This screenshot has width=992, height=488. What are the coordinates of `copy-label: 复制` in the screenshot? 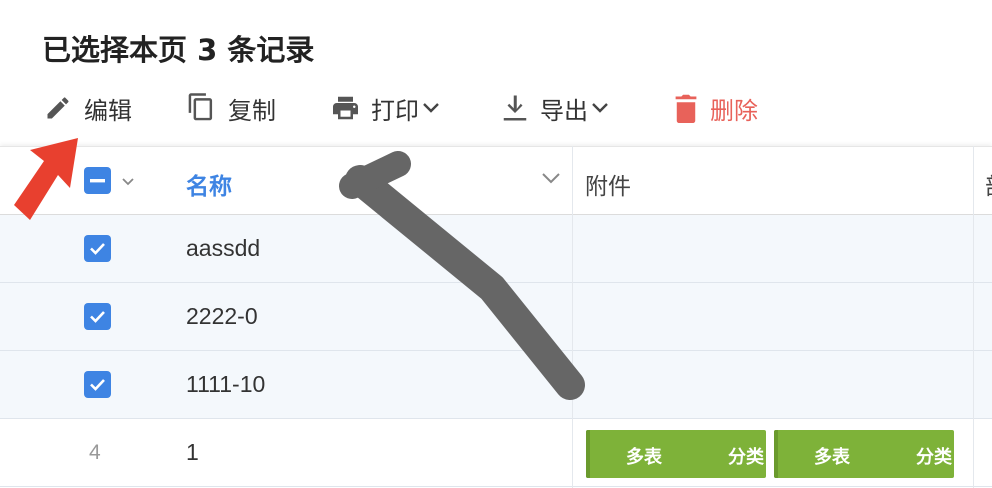 It's located at (252, 110).